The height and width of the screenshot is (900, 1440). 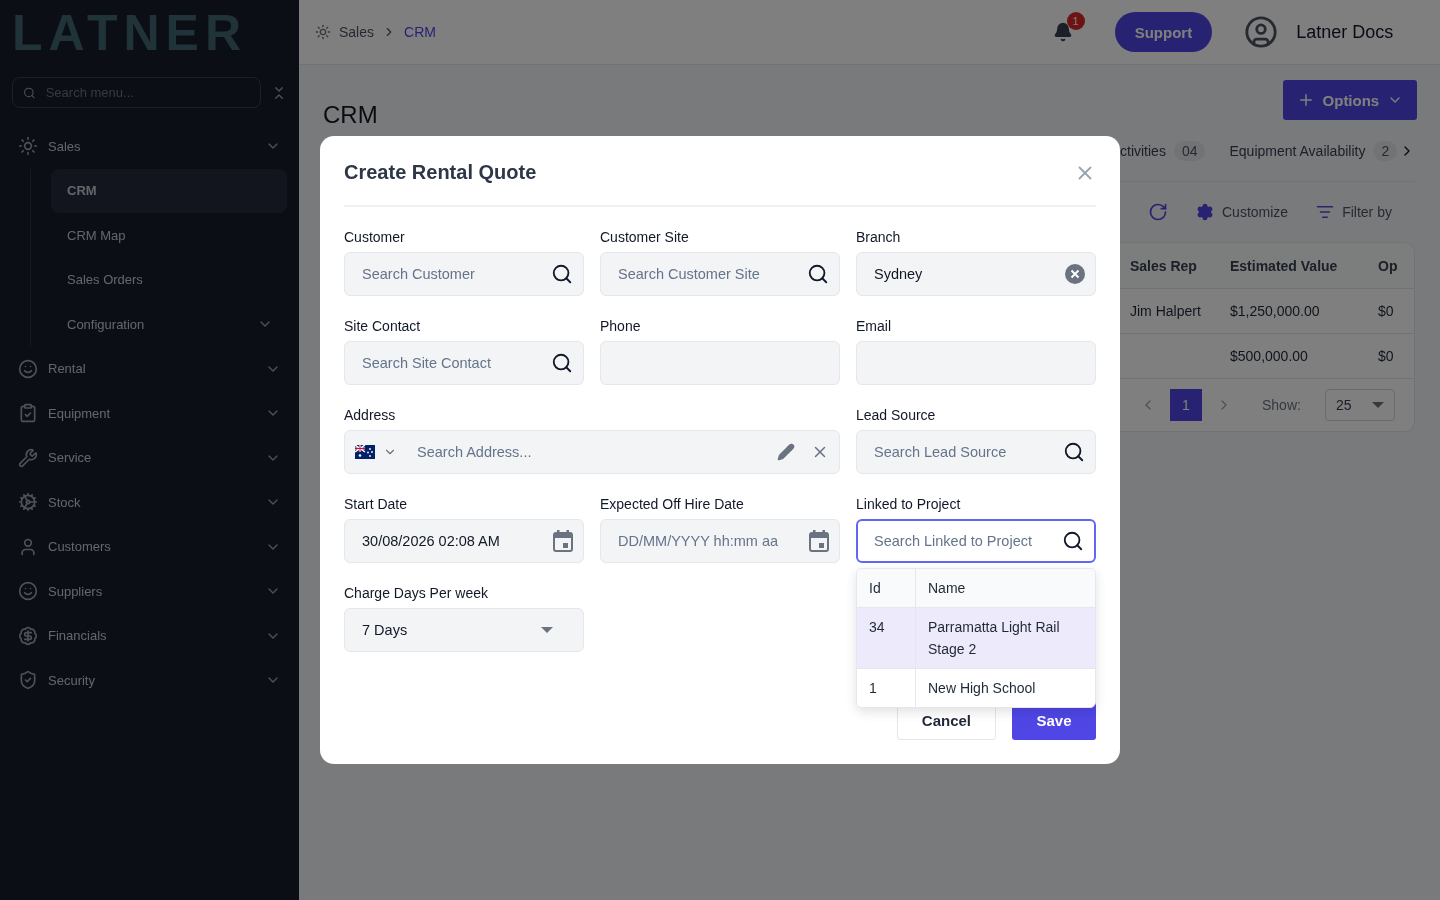 I want to click on search-field: Search Linked to Project, so click(x=976, y=541).